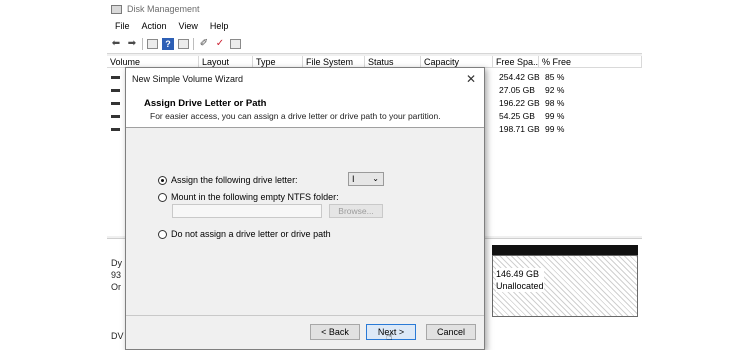 This screenshot has width=750, height=350. Describe the element at coordinates (204, 44) in the screenshot. I see `connect-icon: ✐` at that location.